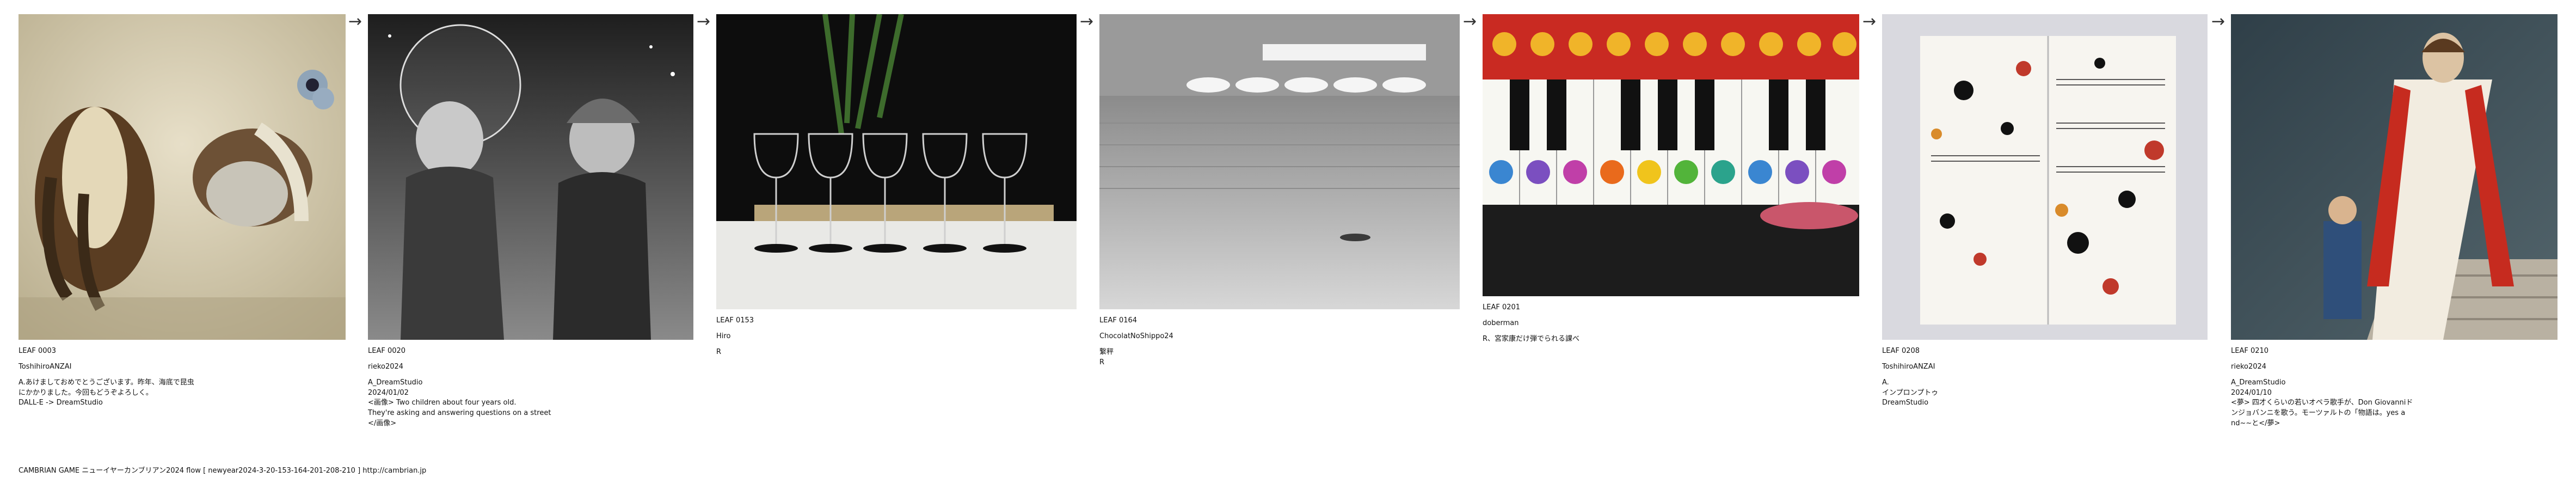 This screenshot has width=2576, height=483. I want to click on leaf-card: LEAF 0153 Hiro R, so click(896, 186).